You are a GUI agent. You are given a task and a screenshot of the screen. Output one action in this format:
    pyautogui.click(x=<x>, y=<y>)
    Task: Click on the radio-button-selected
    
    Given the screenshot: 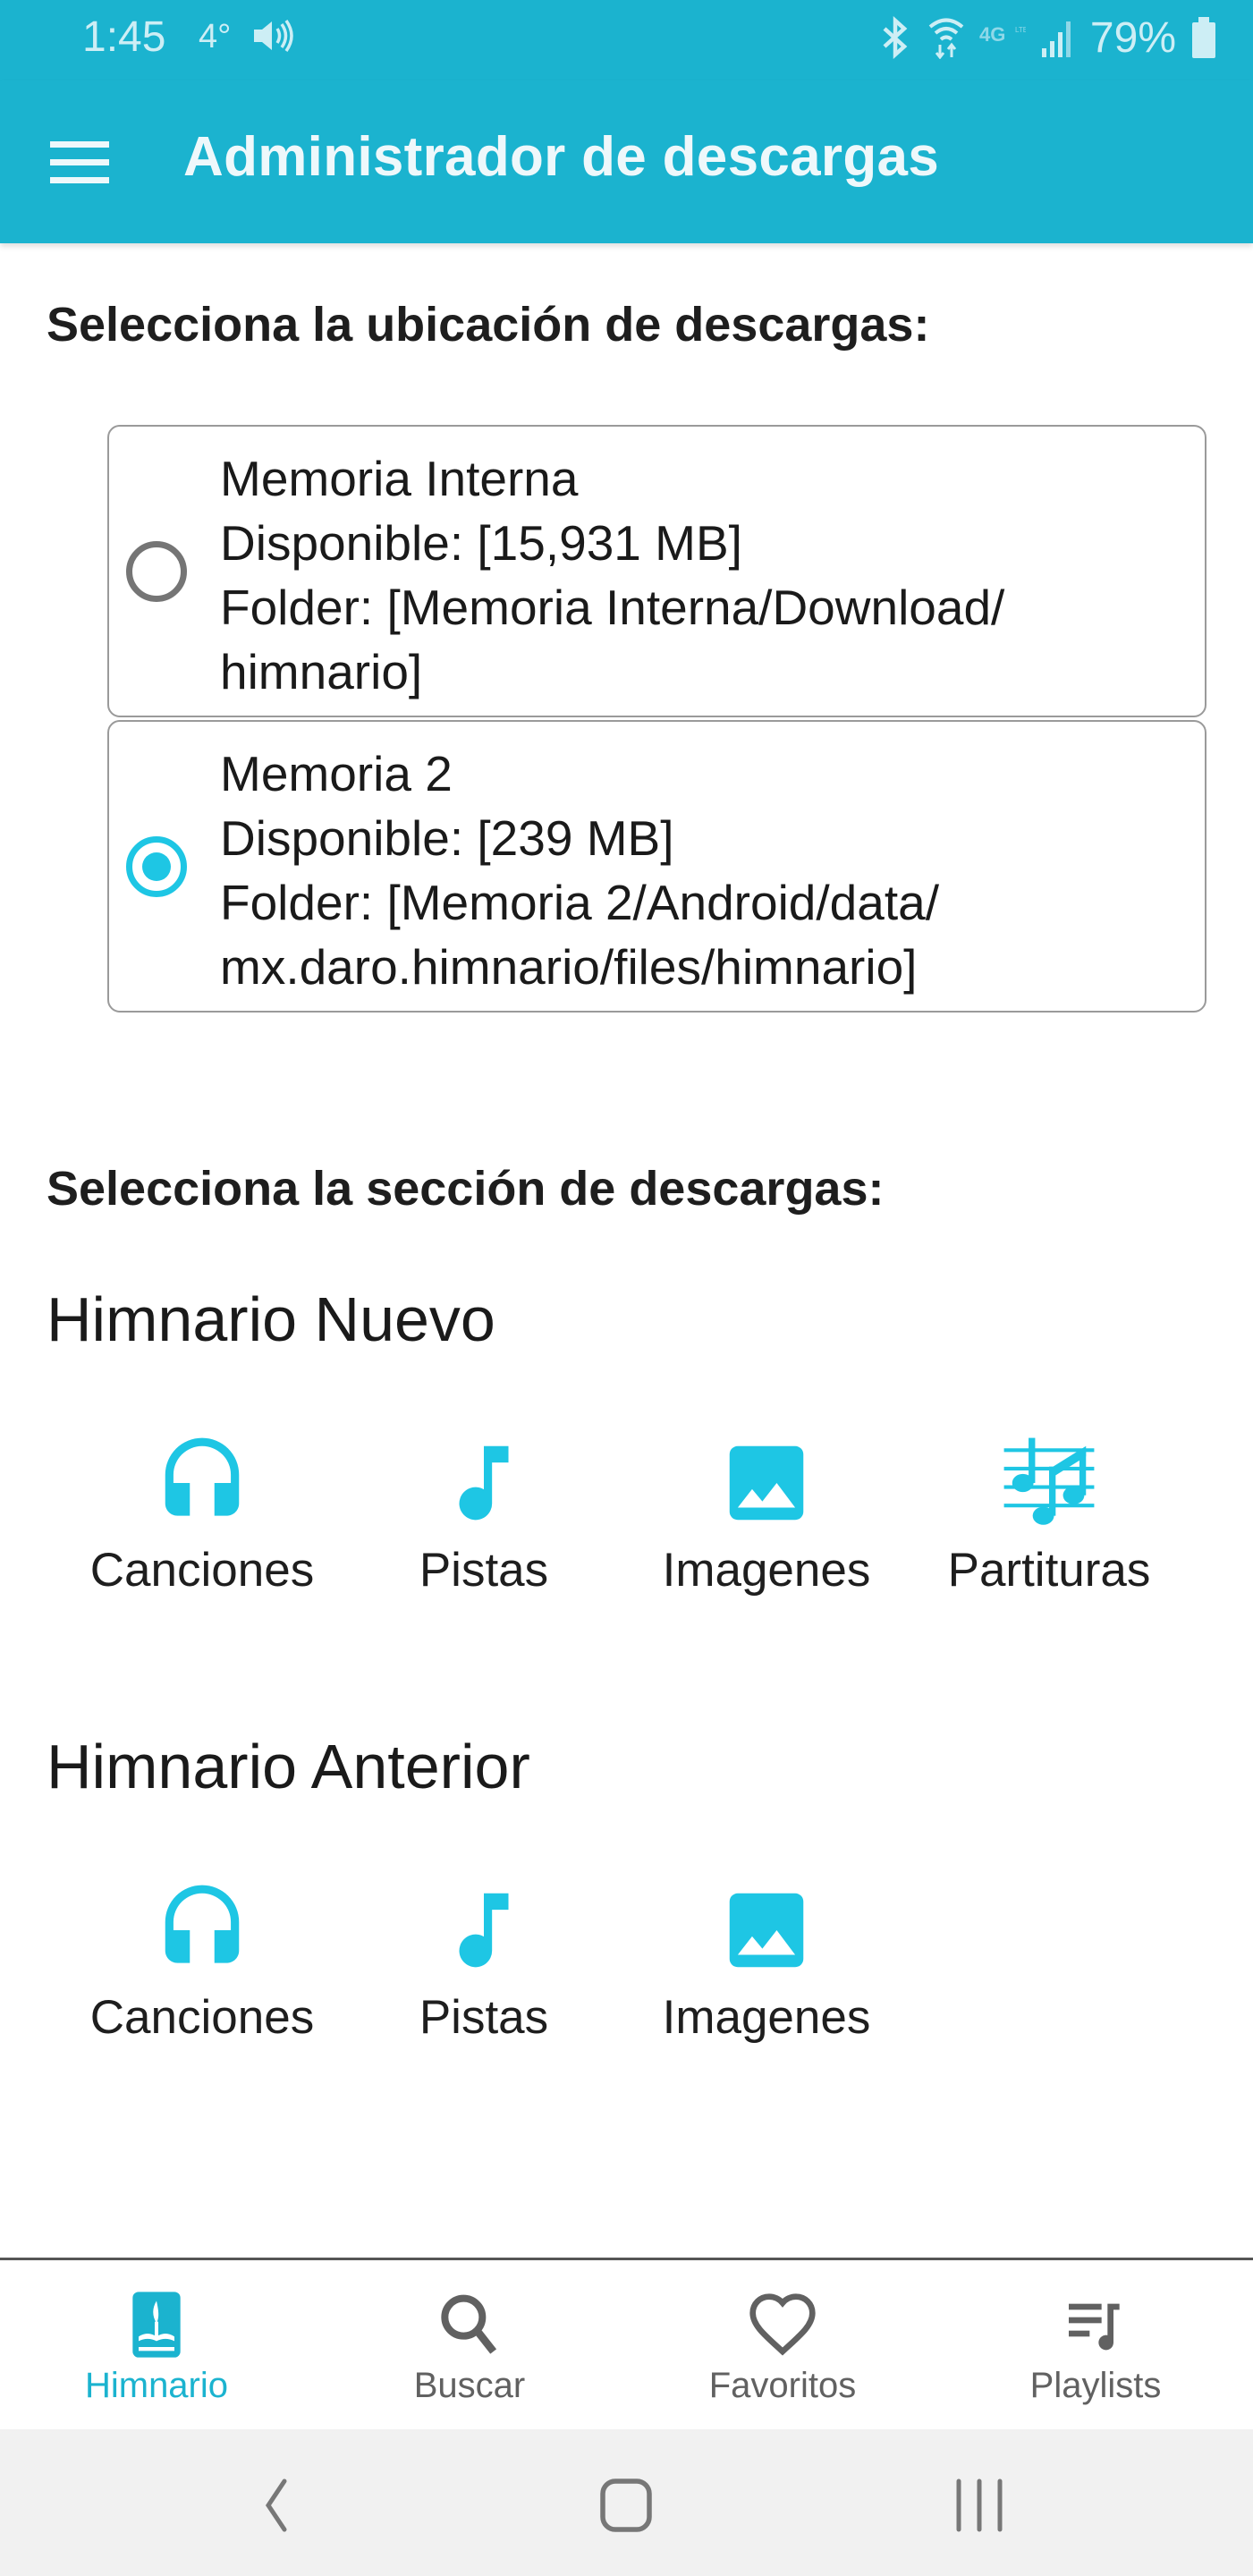 What is the action you would take?
    pyautogui.click(x=156, y=866)
    